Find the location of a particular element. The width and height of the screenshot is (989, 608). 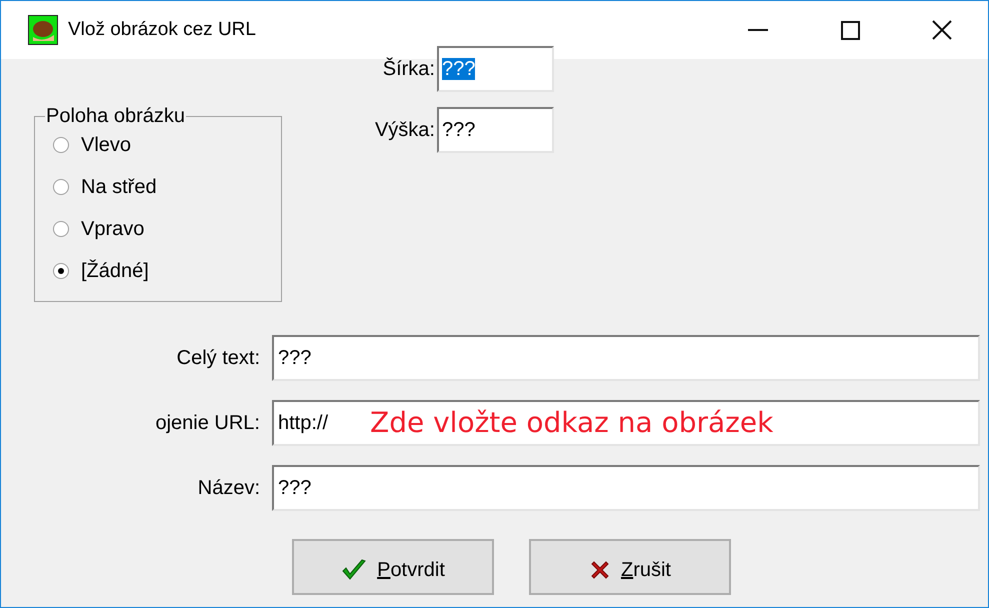

field-label: Celý text: is located at coordinates (218, 358).